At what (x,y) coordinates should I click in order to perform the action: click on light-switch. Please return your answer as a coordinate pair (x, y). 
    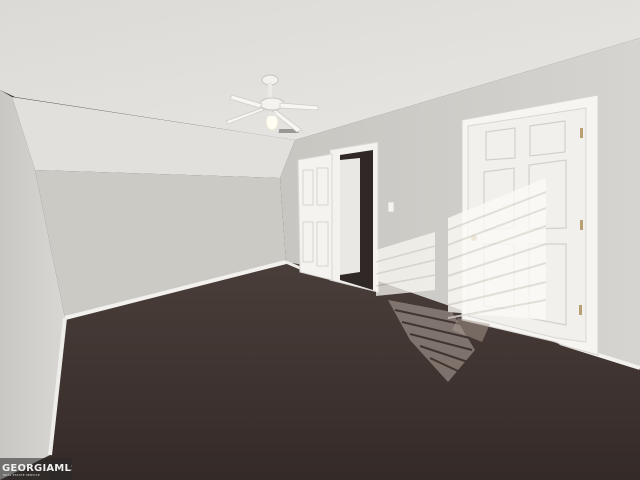
    Looking at the image, I should click on (391, 207).